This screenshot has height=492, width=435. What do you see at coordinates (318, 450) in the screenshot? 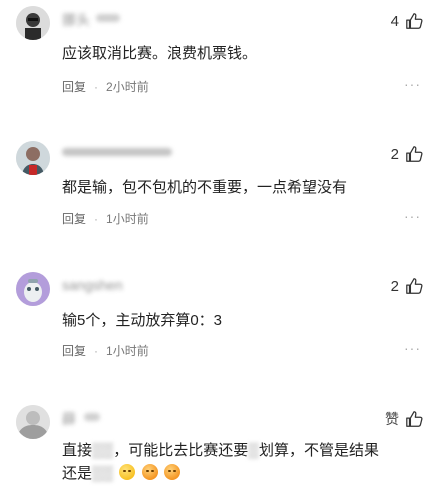
I see `text-segment: 划算，不管是结果` at bounding box center [318, 450].